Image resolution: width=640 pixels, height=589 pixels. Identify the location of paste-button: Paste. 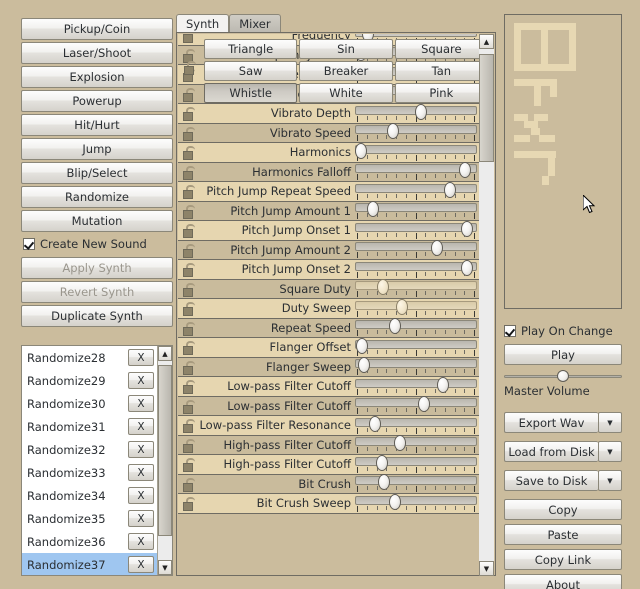
(563, 534).